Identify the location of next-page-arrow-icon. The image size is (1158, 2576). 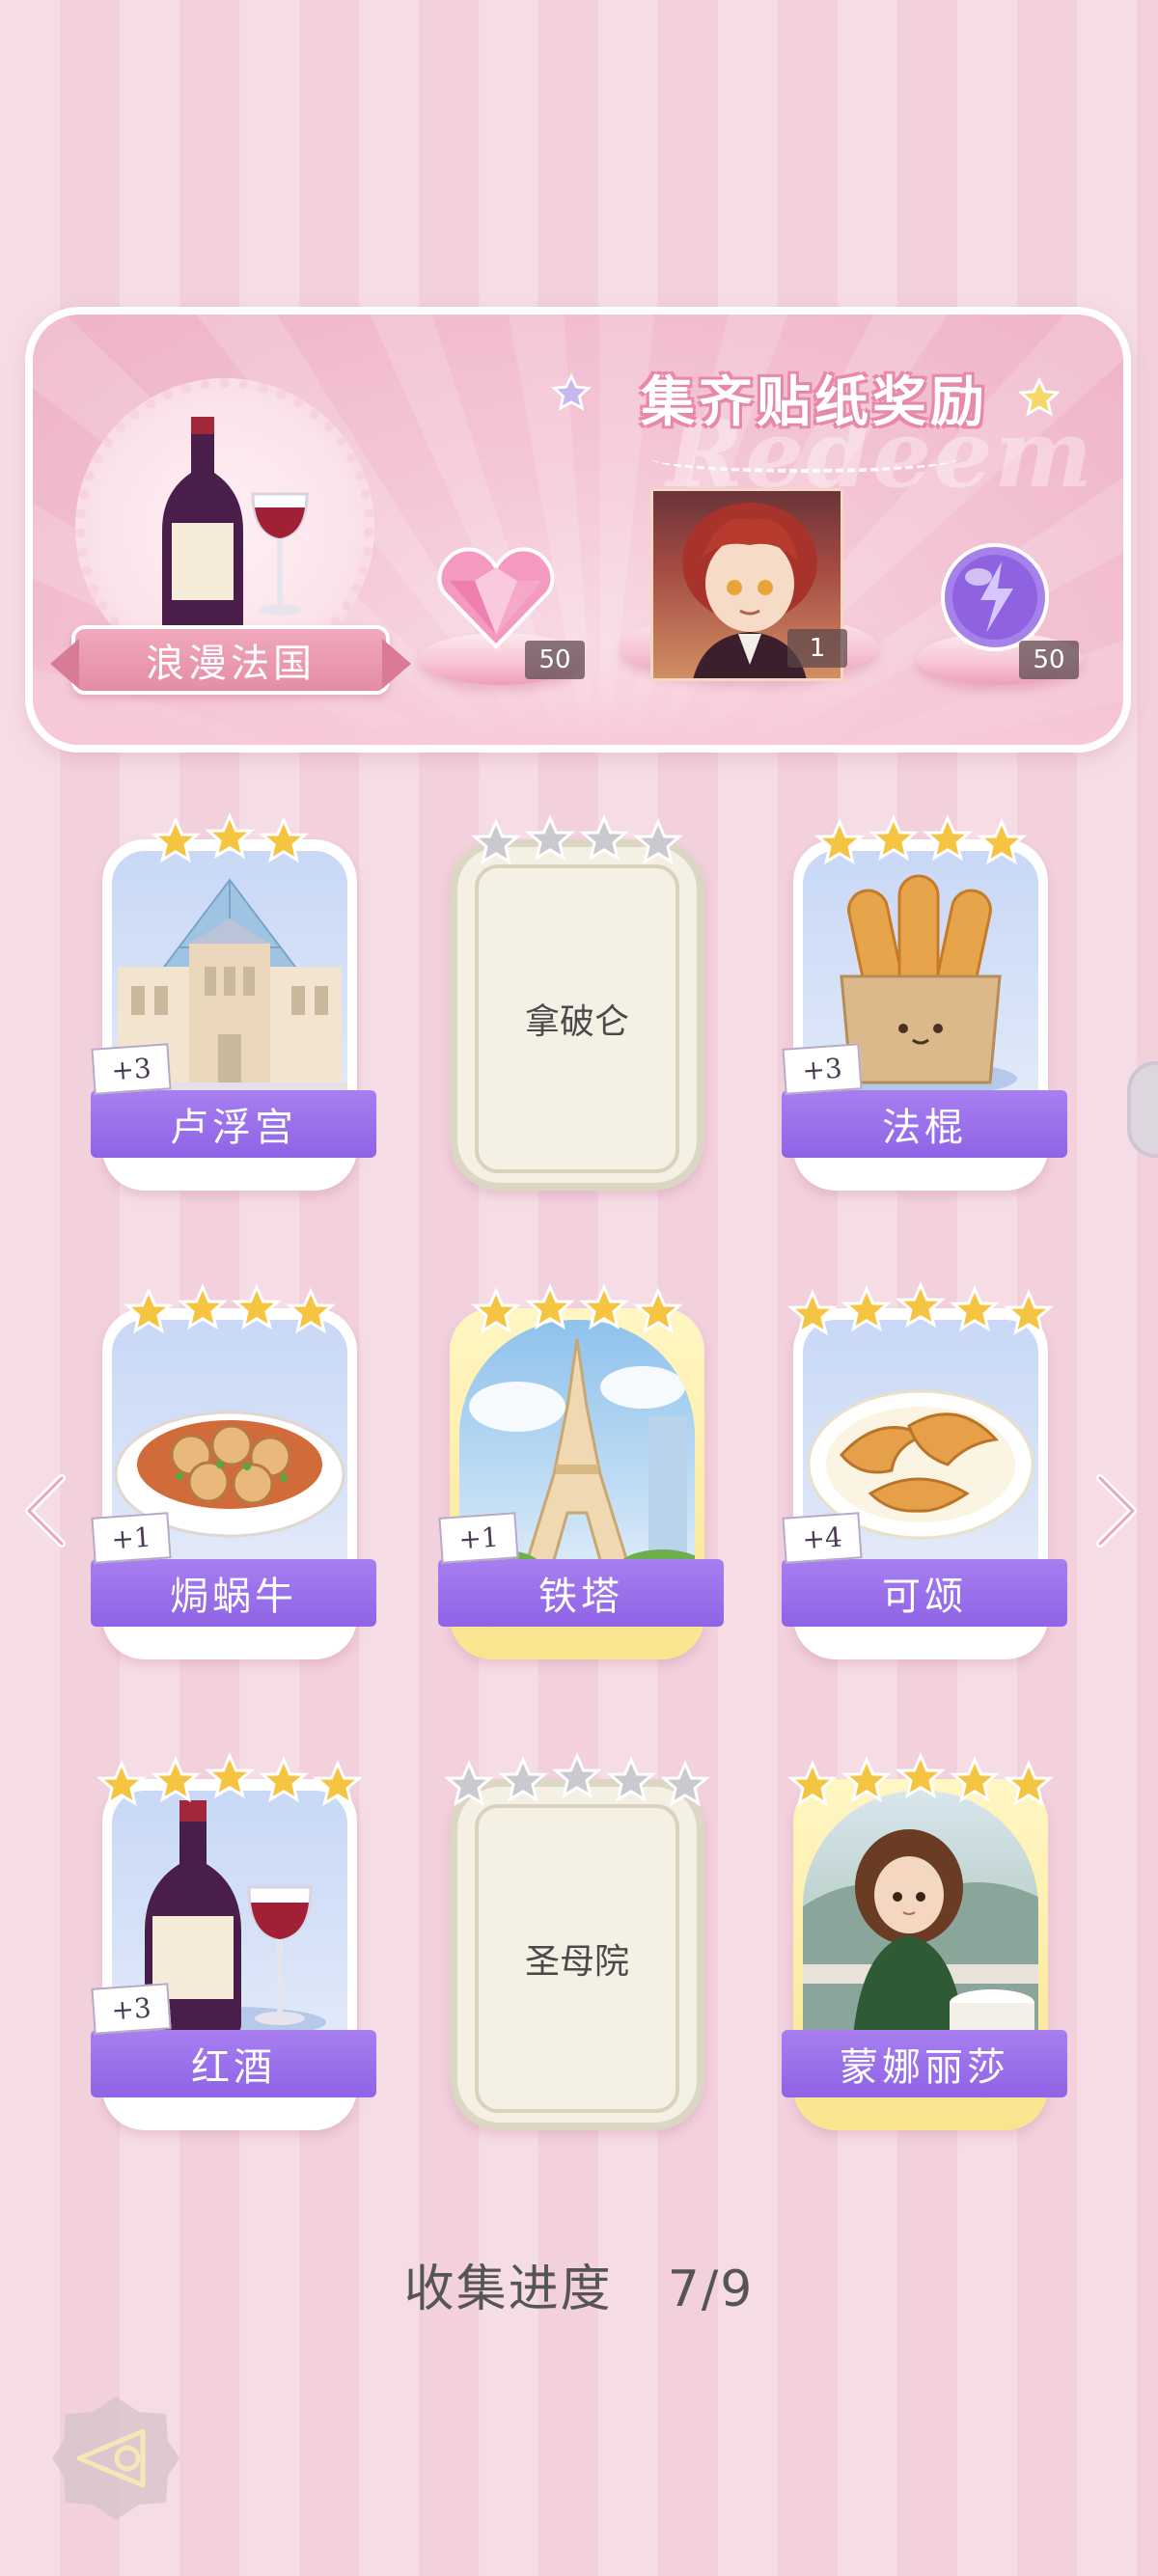
(1117, 1511).